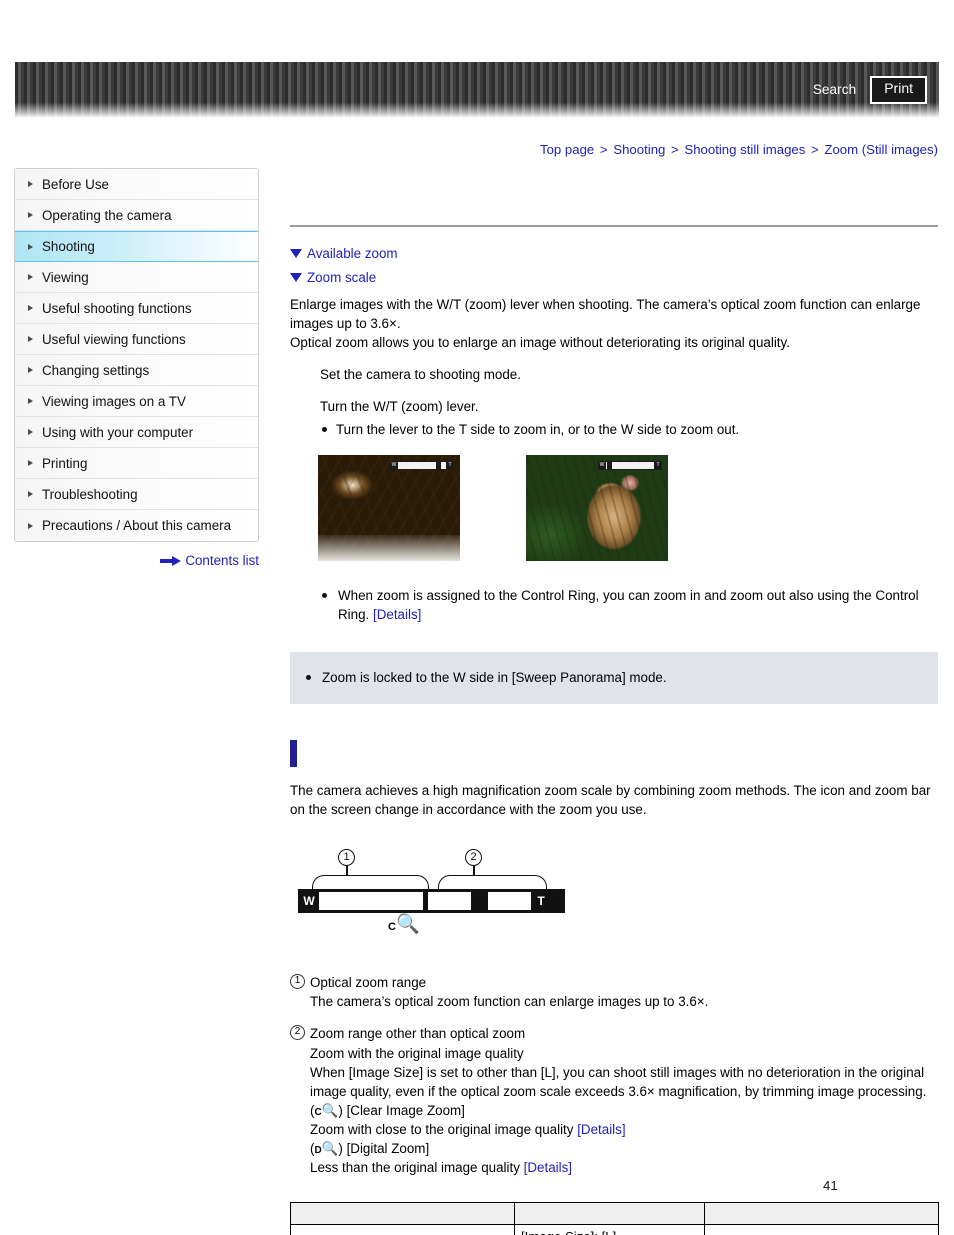  I want to click on sidebar-item-label: Troubleshooting, so click(90, 494).